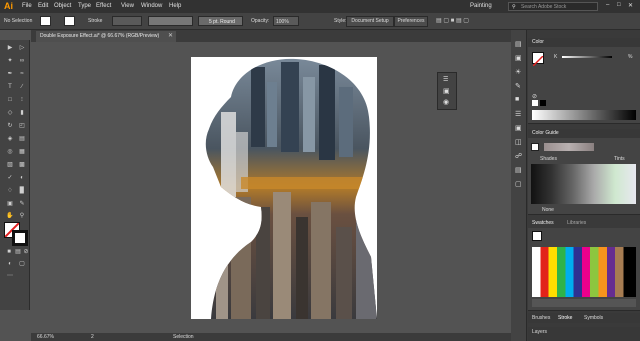  What do you see at coordinates (22, 152) in the screenshot?
I see `perspective-grid-icon: ▦` at bounding box center [22, 152].